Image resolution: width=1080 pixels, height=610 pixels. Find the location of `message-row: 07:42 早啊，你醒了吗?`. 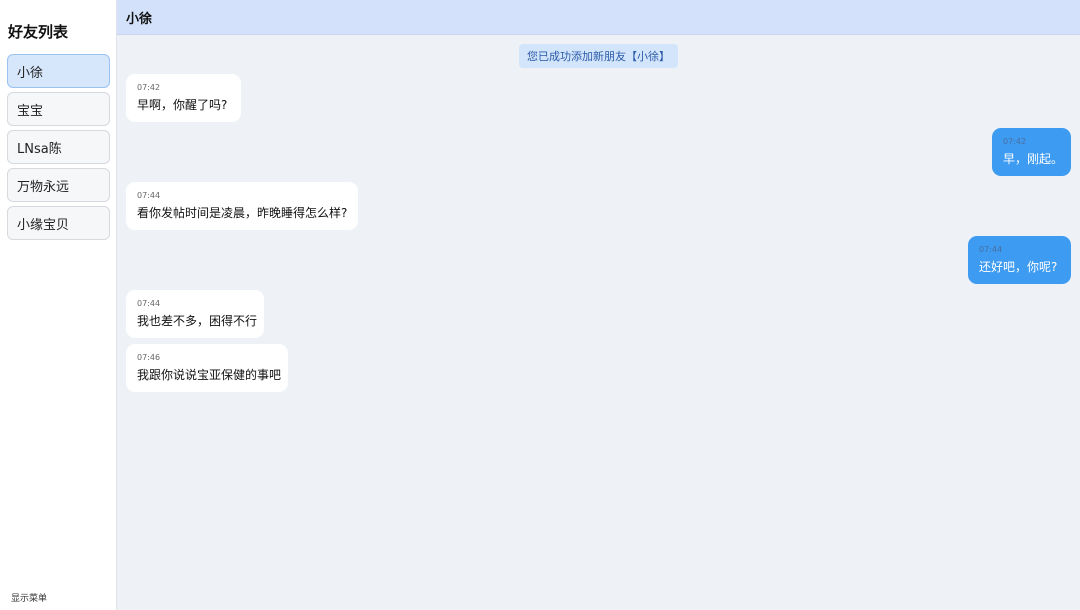

message-row: 07:42 早啊，你醒了吗? is located at coordinates (598, 98).